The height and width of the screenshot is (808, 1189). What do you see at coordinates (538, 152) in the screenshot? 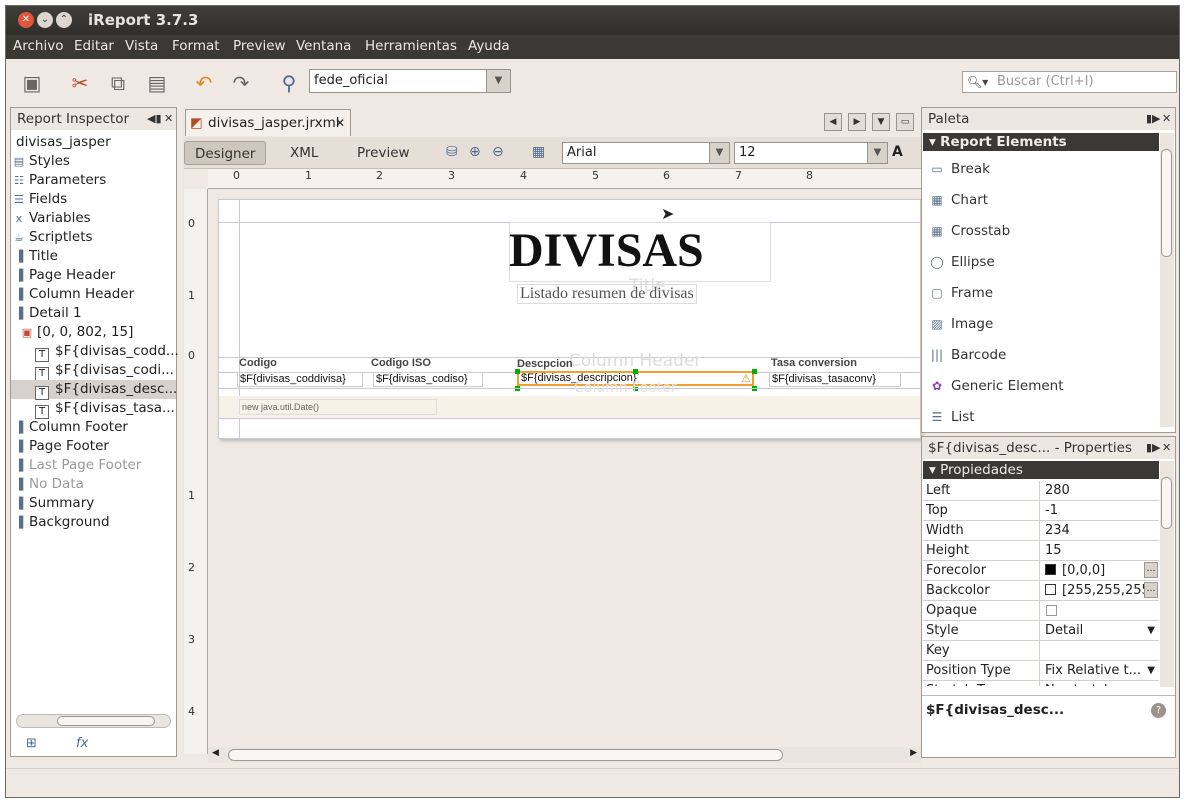
I see `properties-icon: ▦` at bounding box center [538, 152].